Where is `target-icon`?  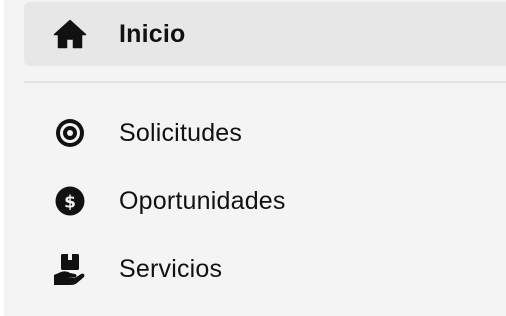
target-icon is located at coordinates (70, 133).